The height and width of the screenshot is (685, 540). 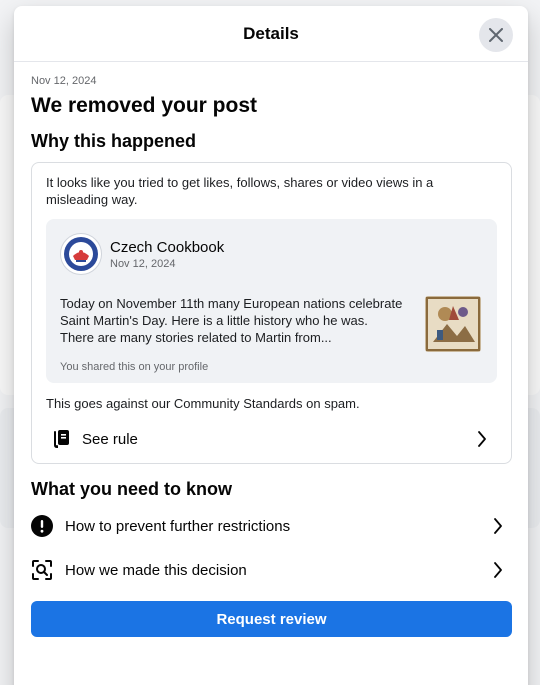 I want to click on prevent-restrictions-row: How to prevent further restrictions, so click(x=271, y=526).